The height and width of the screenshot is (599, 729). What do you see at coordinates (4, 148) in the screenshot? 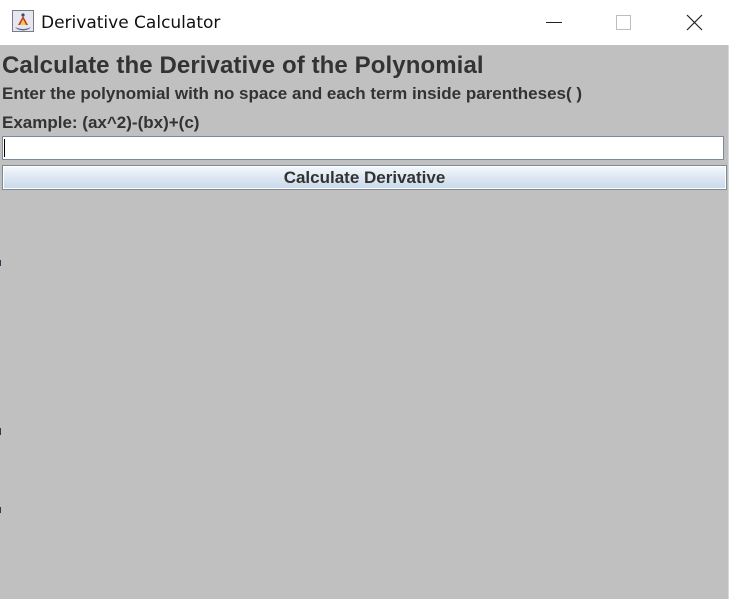
I see `text-caret` at bounding box center [4, 148].